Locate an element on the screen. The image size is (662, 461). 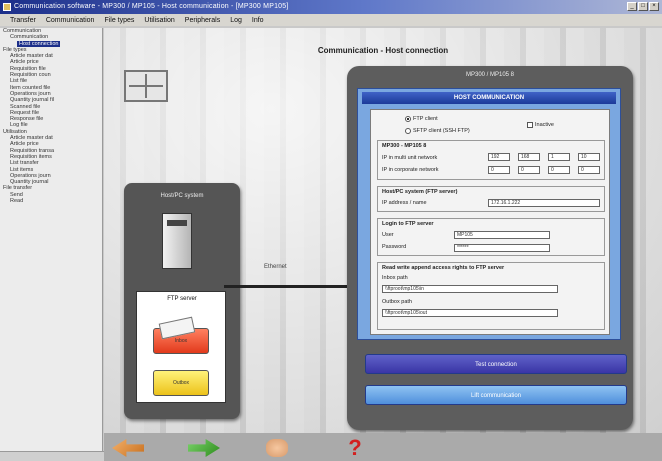
terminal-panel-title: MP300 / MP105 8 is located at coordinates (490, 75).